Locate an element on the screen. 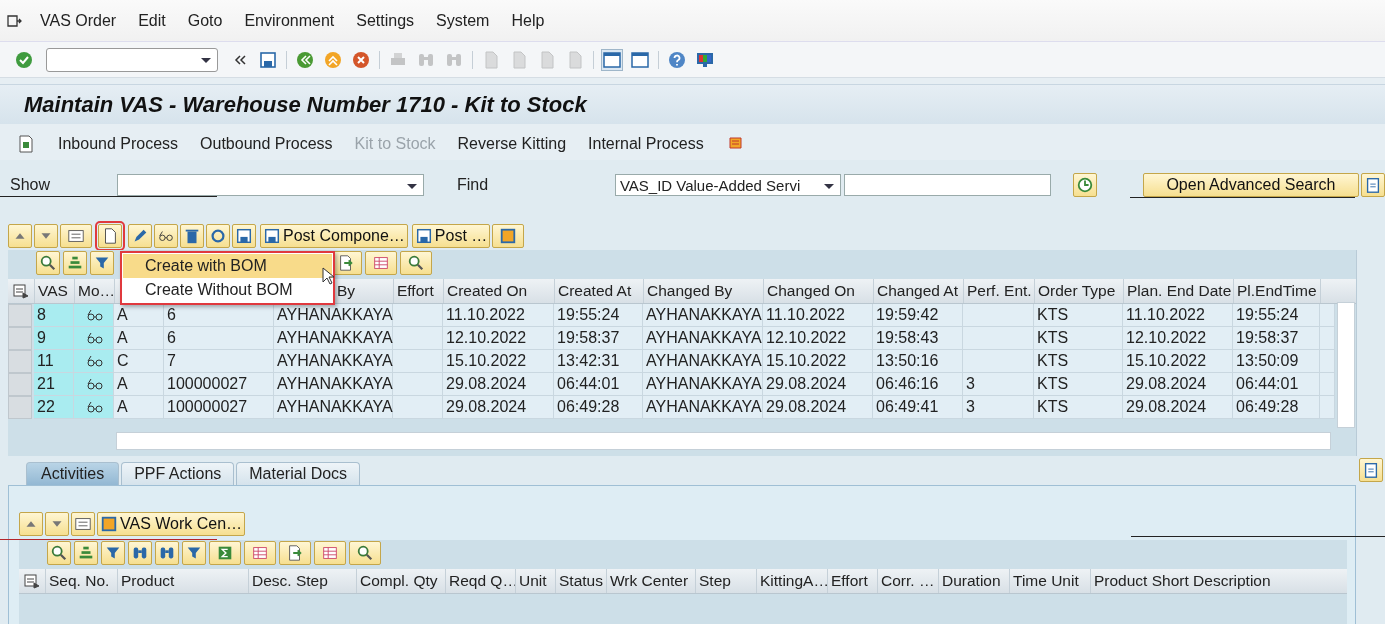  toolbar-button: Inbound Process is located at coordinates (118, 144).